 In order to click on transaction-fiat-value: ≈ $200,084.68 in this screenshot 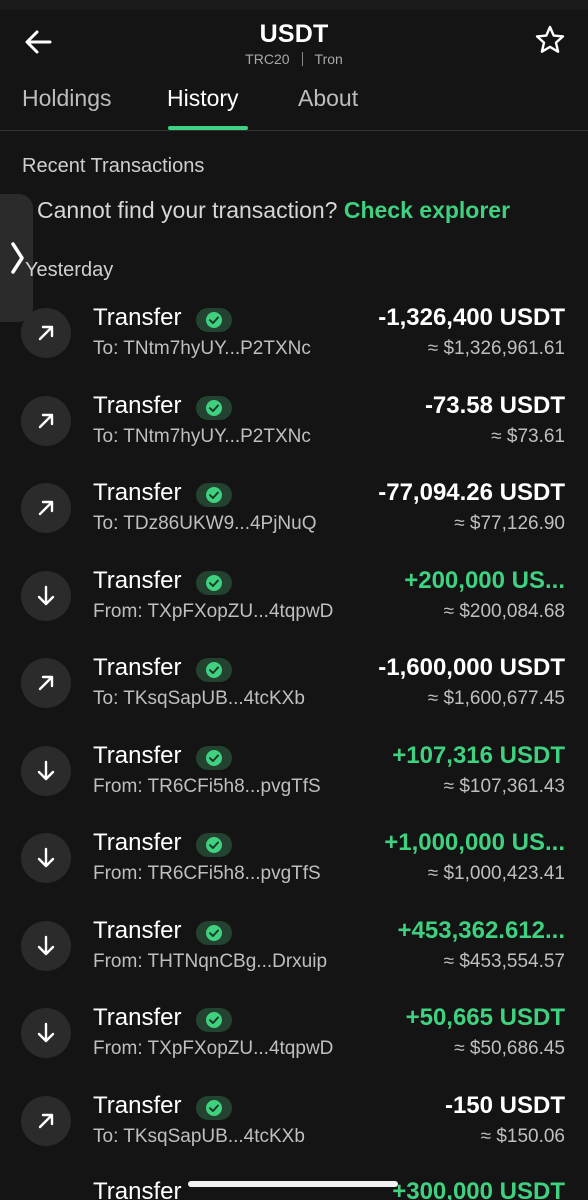, I will do `click(504, 611)`.